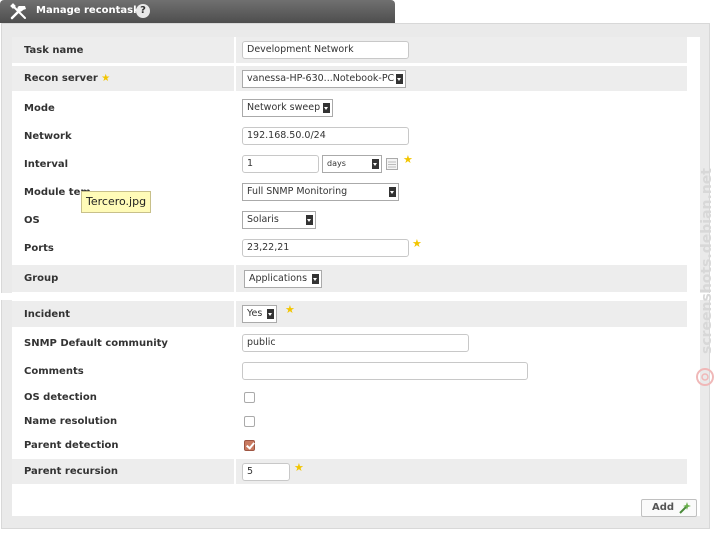 The image size is (720, 533). Describe the element at coordinates (41, 278) in the screenshot. I see `group-label: Group` at that location.